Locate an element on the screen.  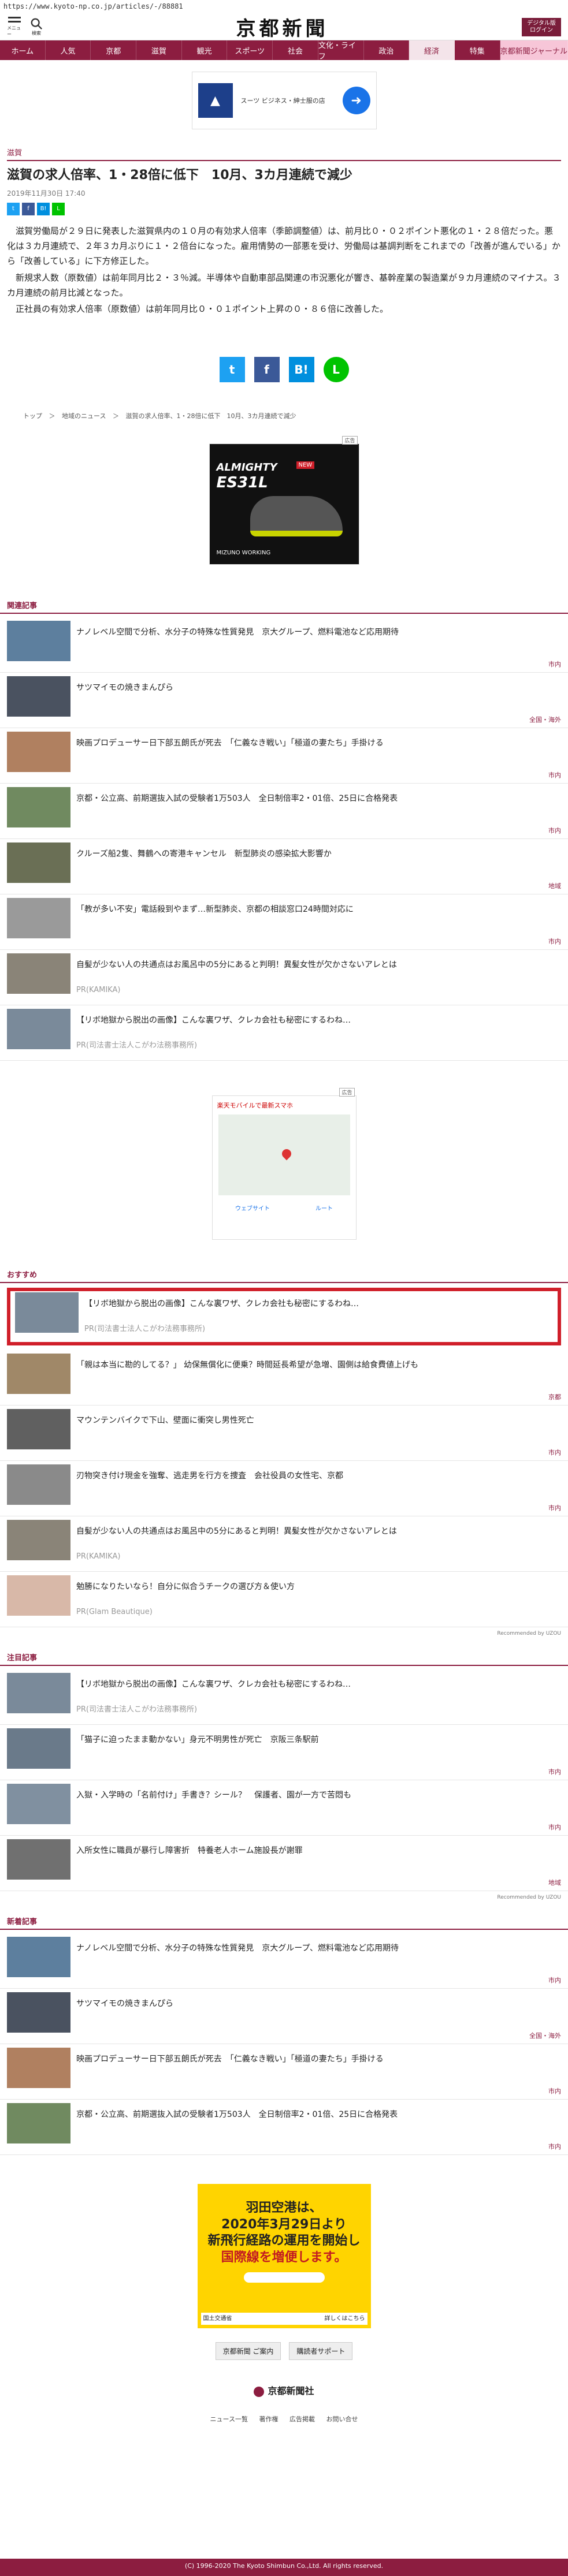
line-share-button: L is located at coordinates (336, 370).